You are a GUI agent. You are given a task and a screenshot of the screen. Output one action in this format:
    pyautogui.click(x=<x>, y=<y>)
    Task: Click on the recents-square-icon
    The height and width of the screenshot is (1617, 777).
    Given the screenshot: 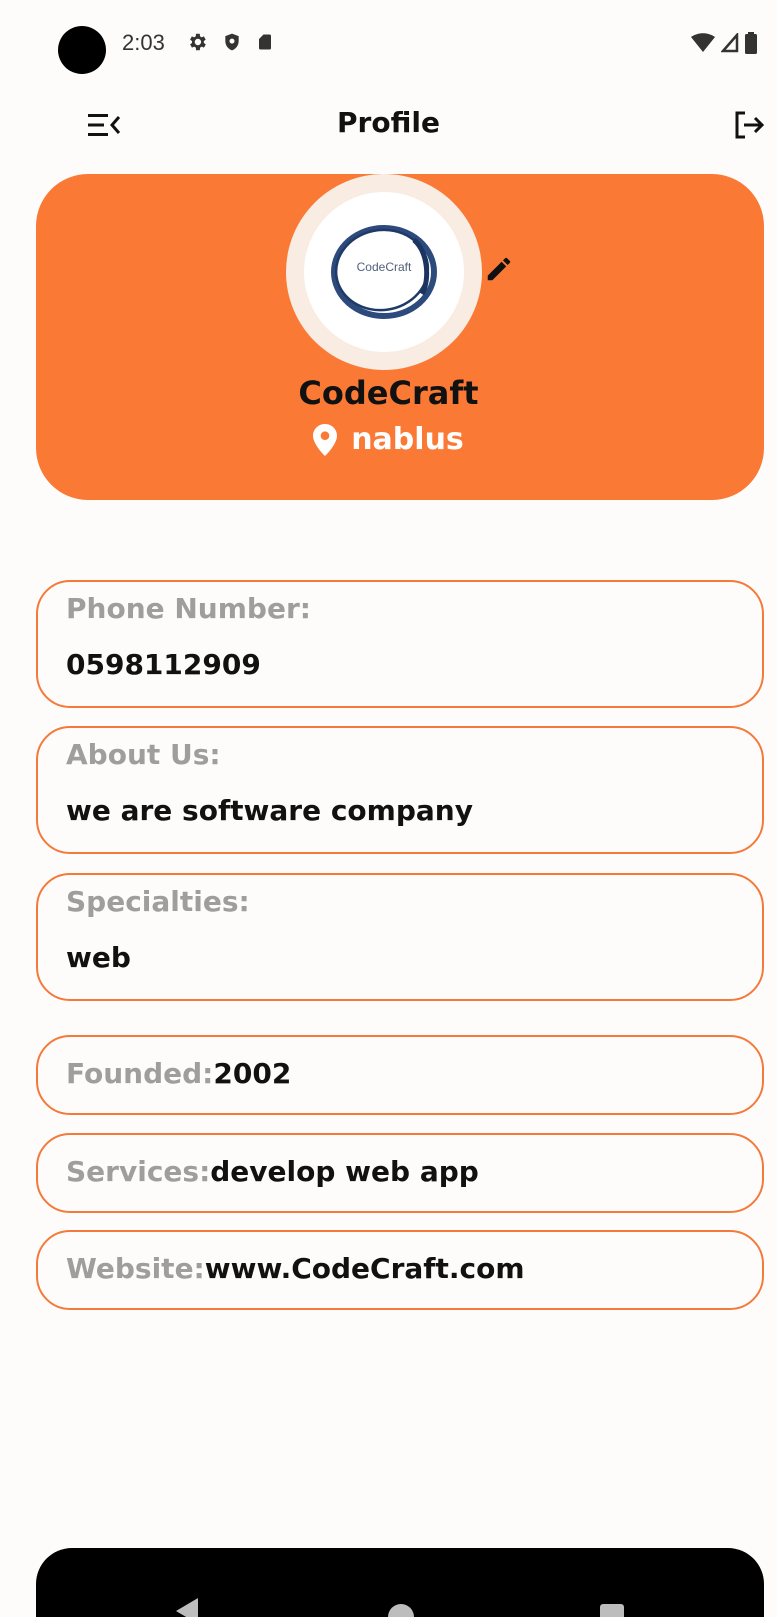 What is the action you would take?
    pyautogui.click(x=612, y=1610)
    